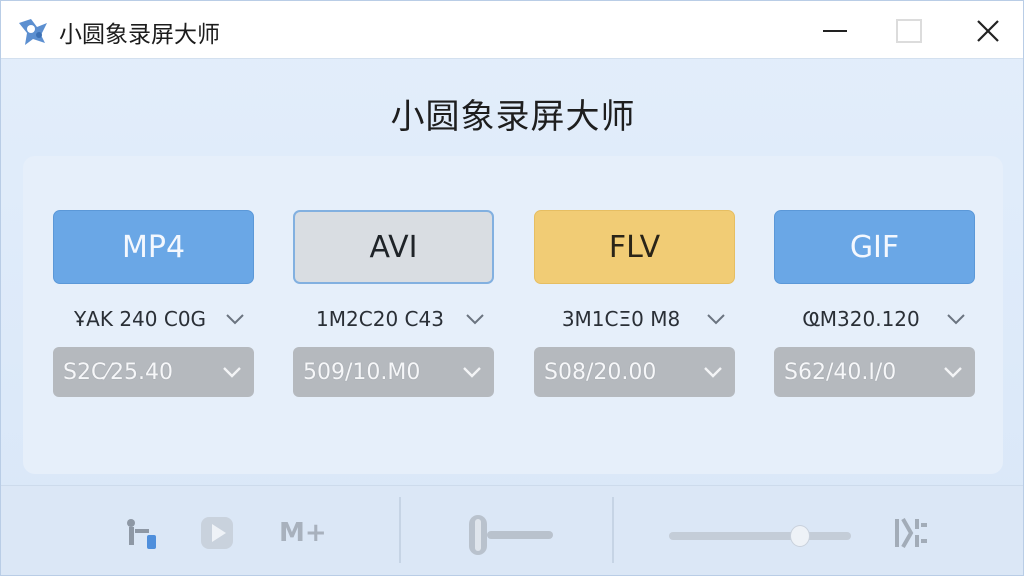 The width and height of the screenshot is (1024, 576). What do you see at coordinates (140, 319) in the screenshot?
I see `resolution-value: ҰAK 240 C0G` at bounding box center [140, 319].